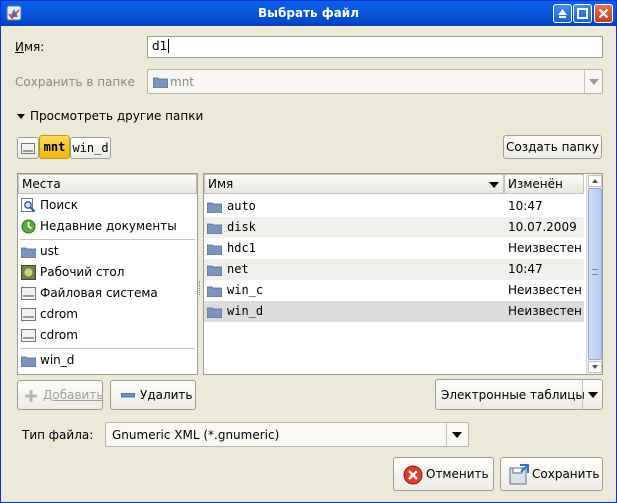 This screenshot has height=503, width=617. What do you see at coordinates (375, 81) in the screenshot?
I see `save-in-combo: mnt` at bounding box center [375, 81].